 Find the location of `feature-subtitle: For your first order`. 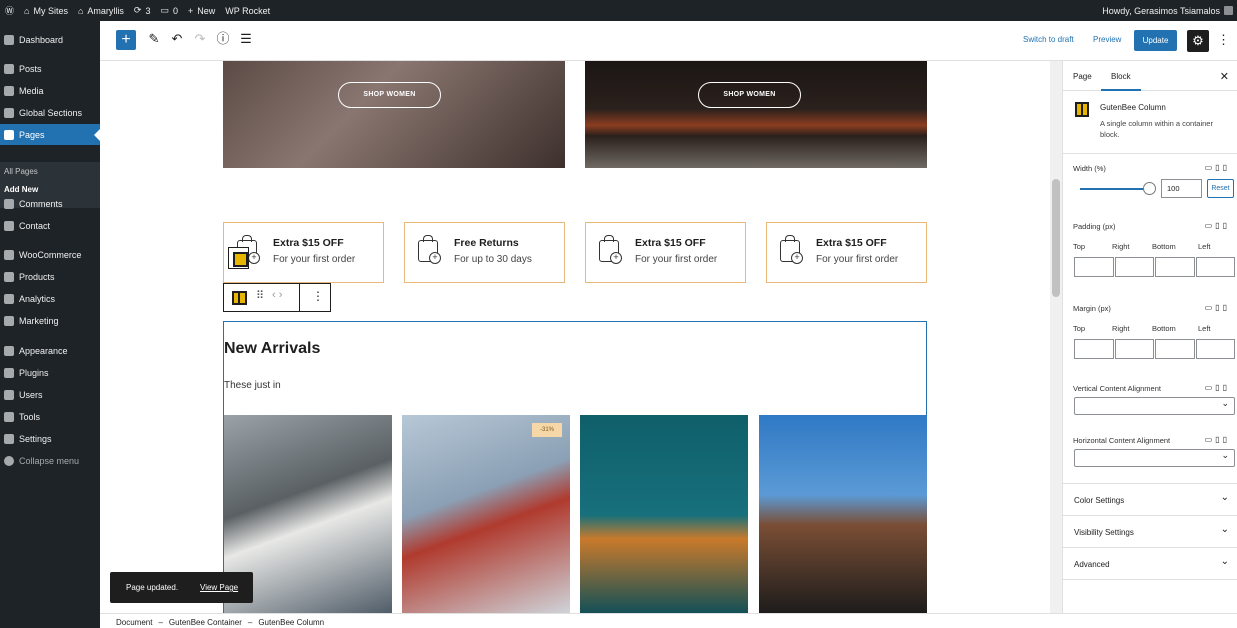

feature-subtitle: For your first order is located at coordinates (676, 259).